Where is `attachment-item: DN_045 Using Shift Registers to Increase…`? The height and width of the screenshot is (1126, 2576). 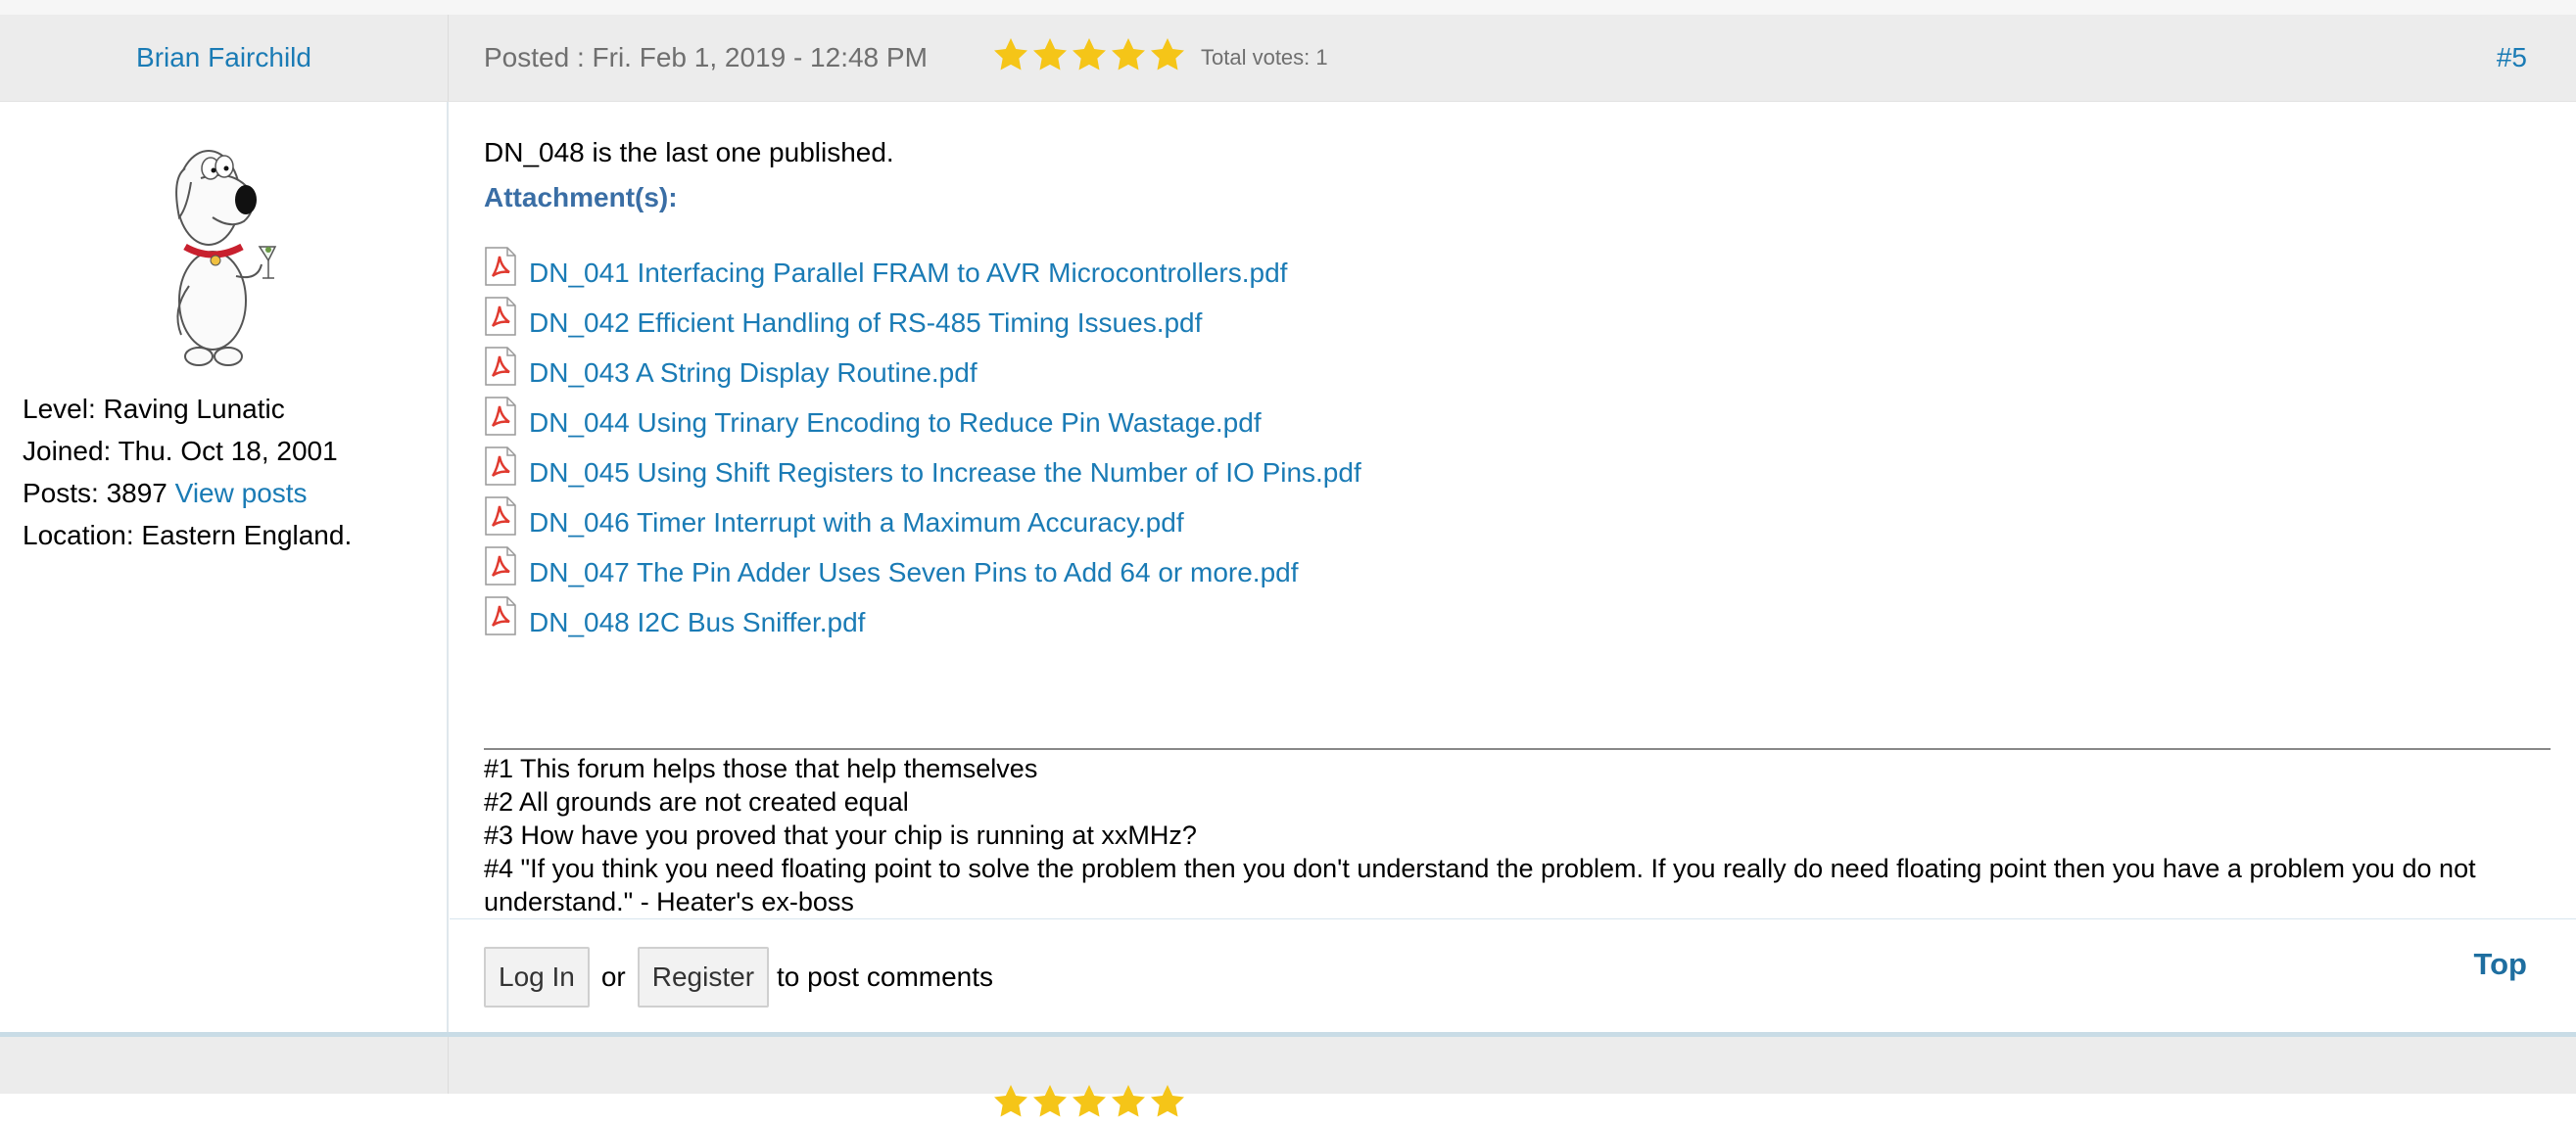 attachment-item: DN_045 Using Shift Registers to Increase… is located at coordinates (922, 471).